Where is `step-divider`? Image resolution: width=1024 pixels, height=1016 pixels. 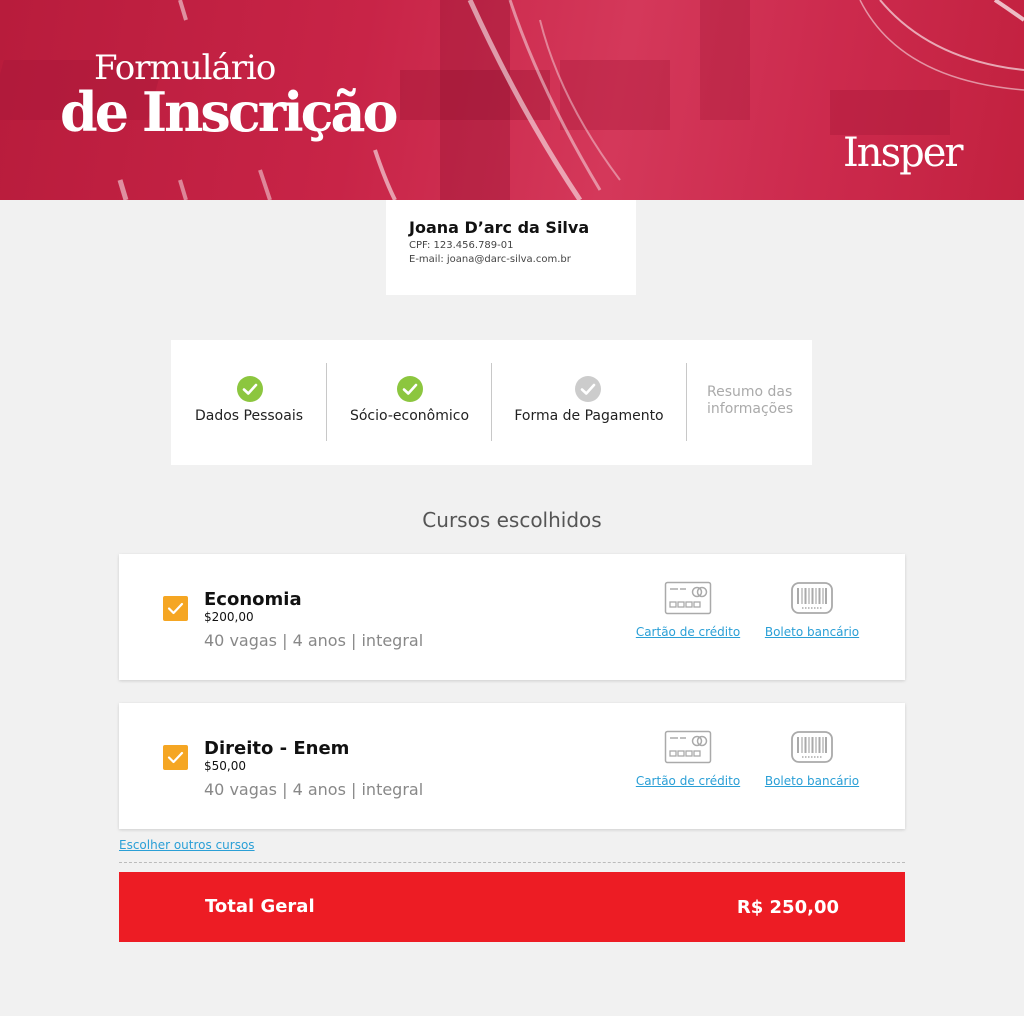 step-divider is located at coordinates (686, 402).